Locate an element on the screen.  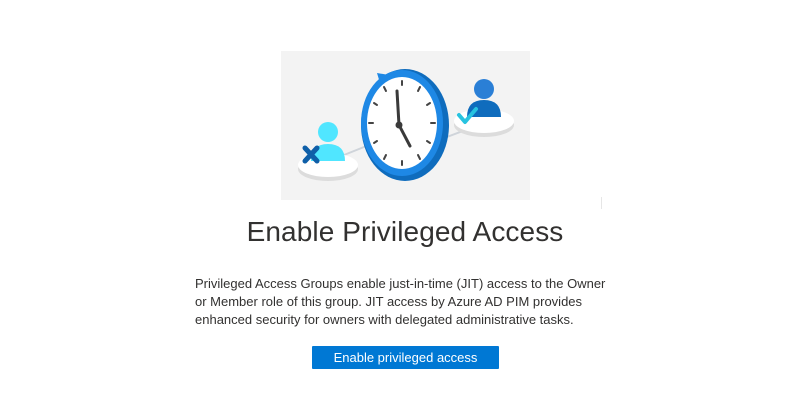
page-title: Enable Privileged Access is located at coordinates (405, 231).